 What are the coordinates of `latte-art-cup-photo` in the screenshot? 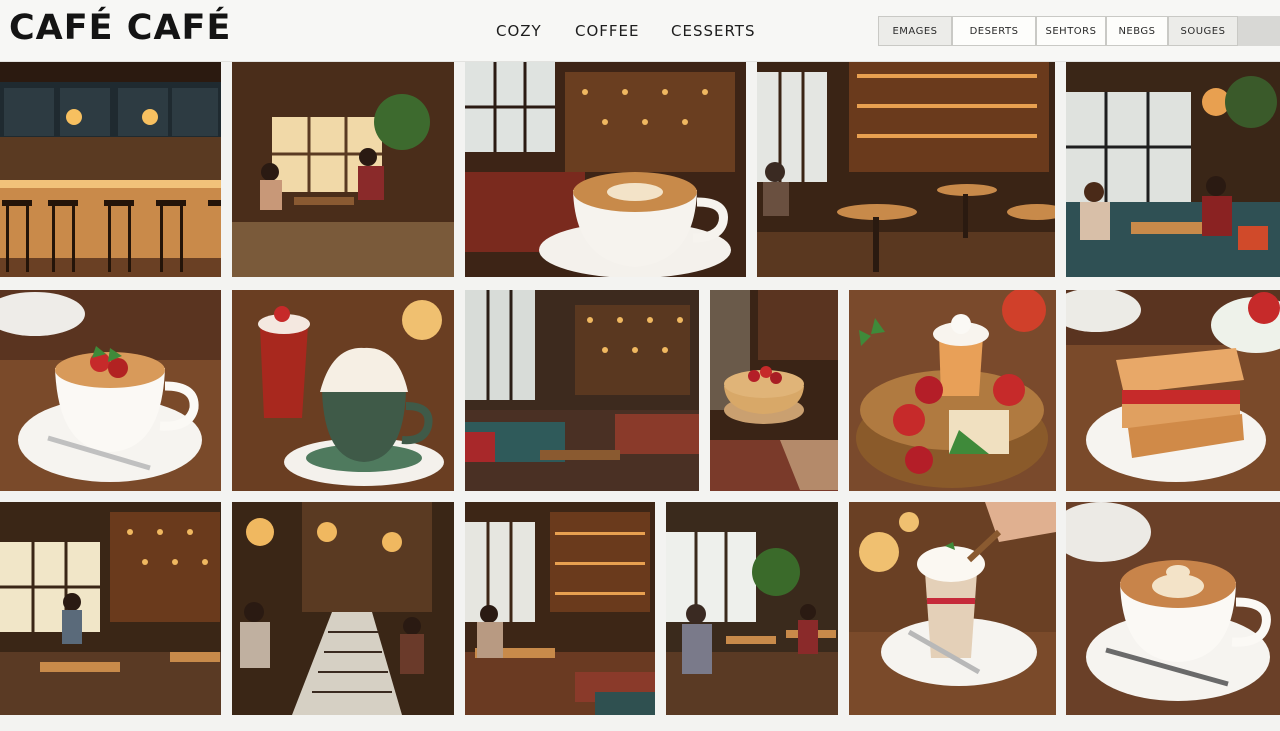 It's located at (1173, 608).